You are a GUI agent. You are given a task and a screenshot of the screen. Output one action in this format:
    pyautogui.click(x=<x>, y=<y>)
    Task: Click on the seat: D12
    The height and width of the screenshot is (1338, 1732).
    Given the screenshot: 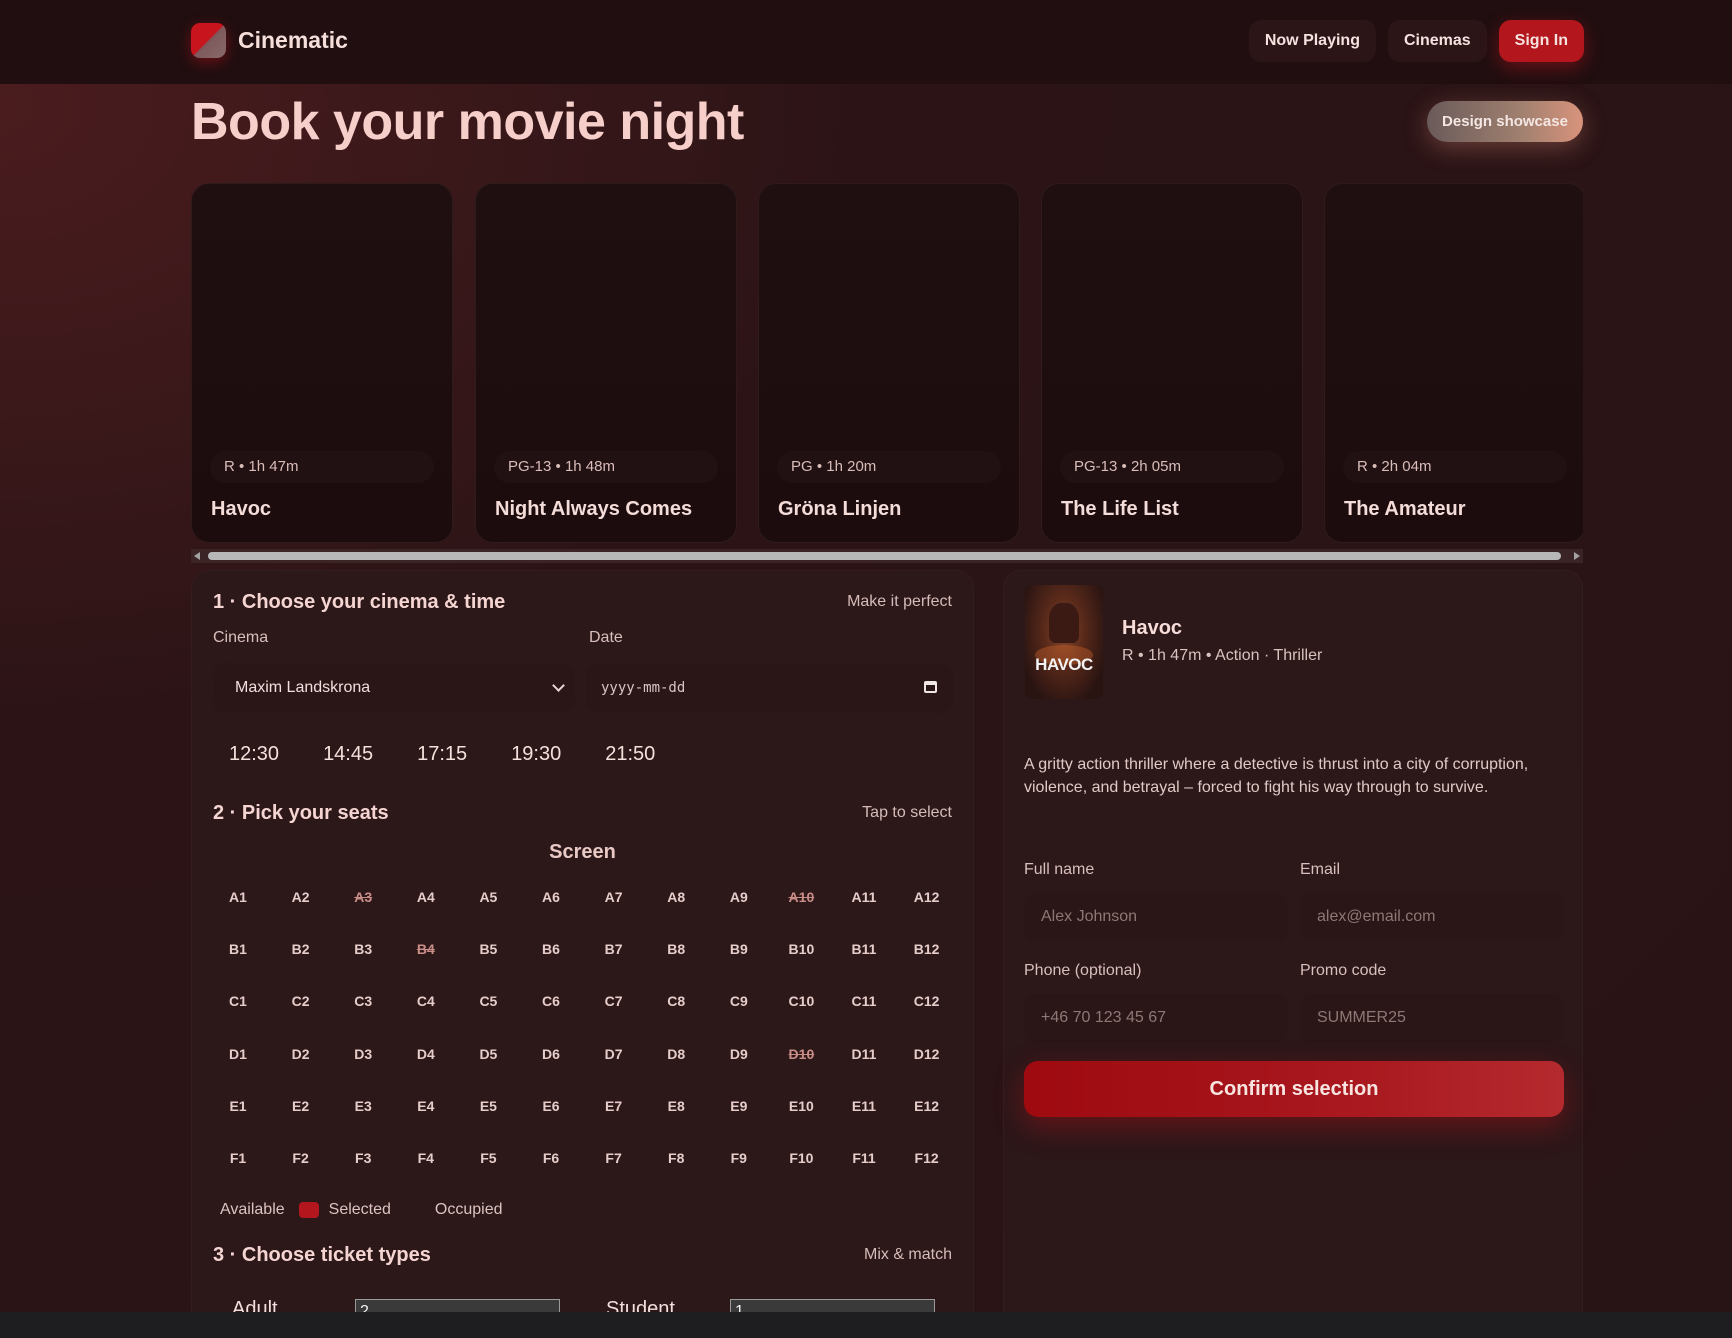 What is the action you would take?
    pyautogui.click(x=927, y=1054)
    